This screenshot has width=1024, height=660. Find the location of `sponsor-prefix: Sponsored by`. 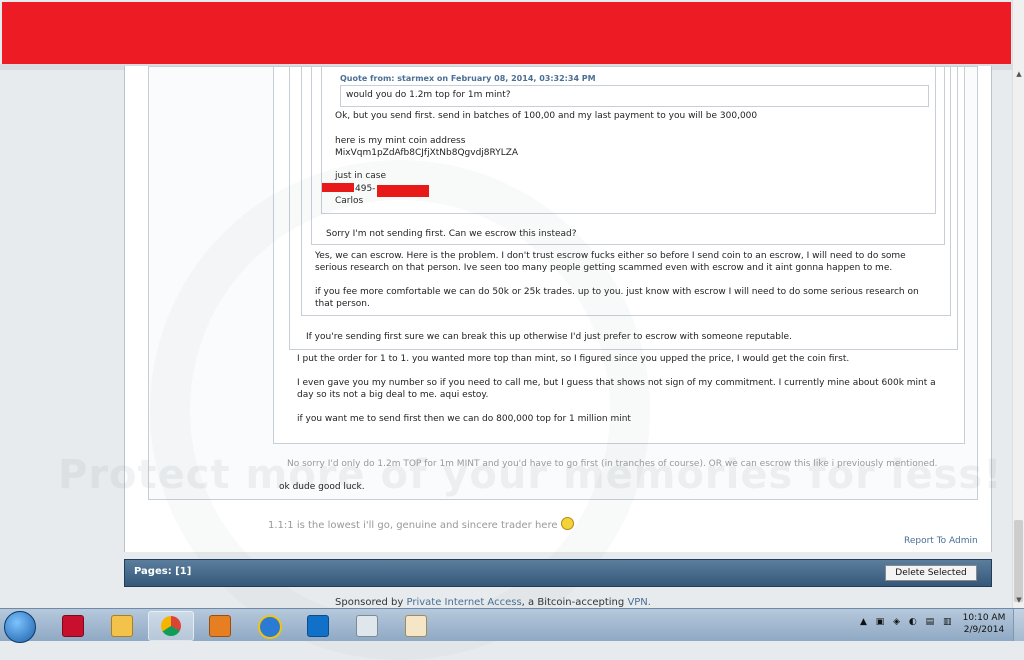

sponsor-prefix: Sponsored by is located at coordinates (371, 602).